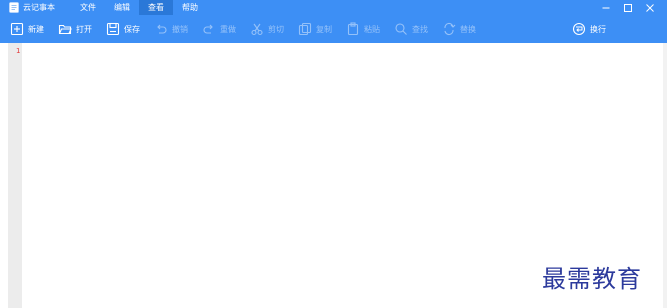 This screenshot has width=667, height=308. What do you see at coordinates (420, 29) in the screenshot?
I see `find-label: 查找` at bounding box center [420, 29].